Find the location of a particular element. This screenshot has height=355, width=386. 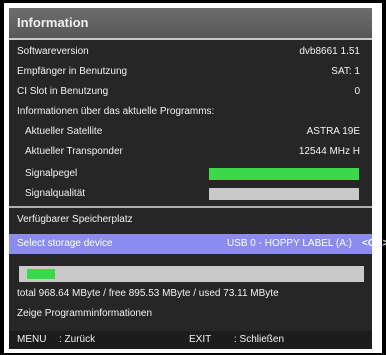

info-label: Aktueller Satellite is located at coordinates (64, 131).